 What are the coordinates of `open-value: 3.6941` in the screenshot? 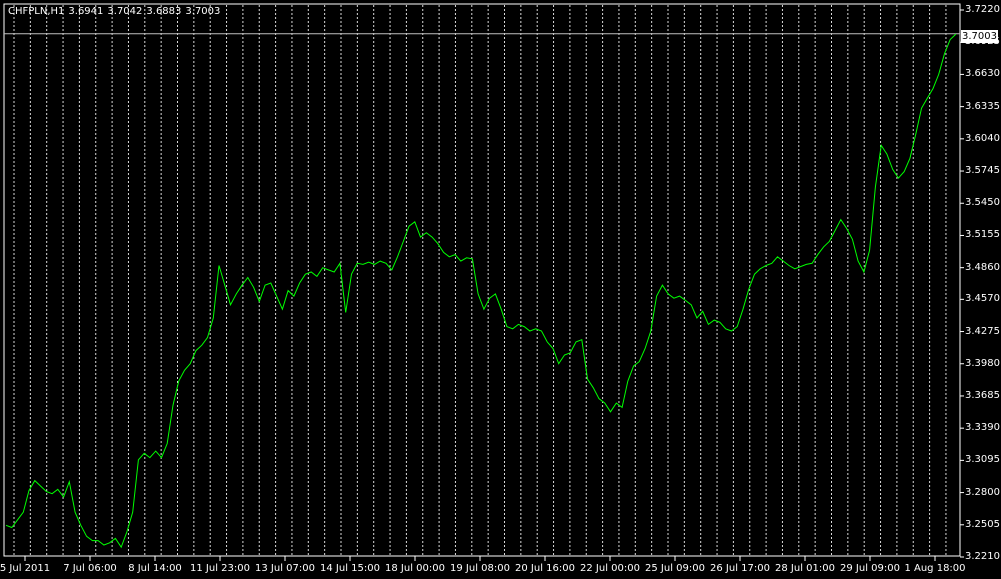 It's located at (86, 11).